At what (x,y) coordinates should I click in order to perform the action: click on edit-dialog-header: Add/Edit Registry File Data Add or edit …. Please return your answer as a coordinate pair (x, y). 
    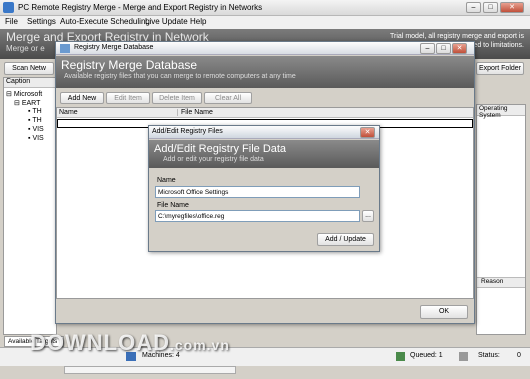
    Looking at the image, I should click on (264, 154).